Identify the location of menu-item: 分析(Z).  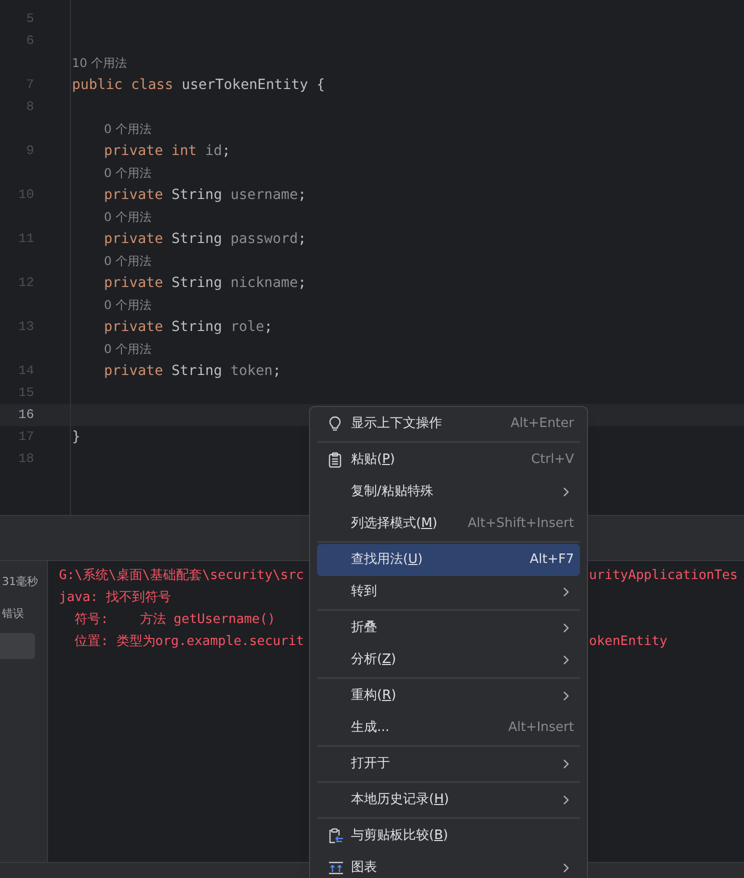
(448, 660).